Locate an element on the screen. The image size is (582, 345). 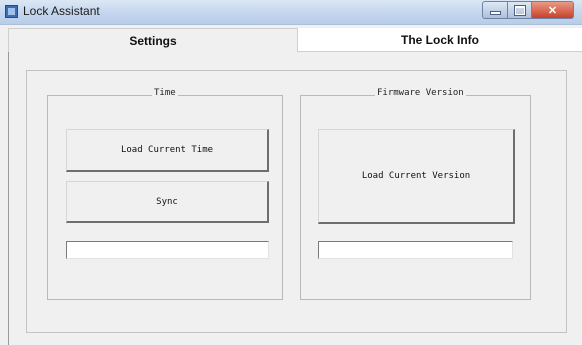
time-field is located at coordinates (167, 250).